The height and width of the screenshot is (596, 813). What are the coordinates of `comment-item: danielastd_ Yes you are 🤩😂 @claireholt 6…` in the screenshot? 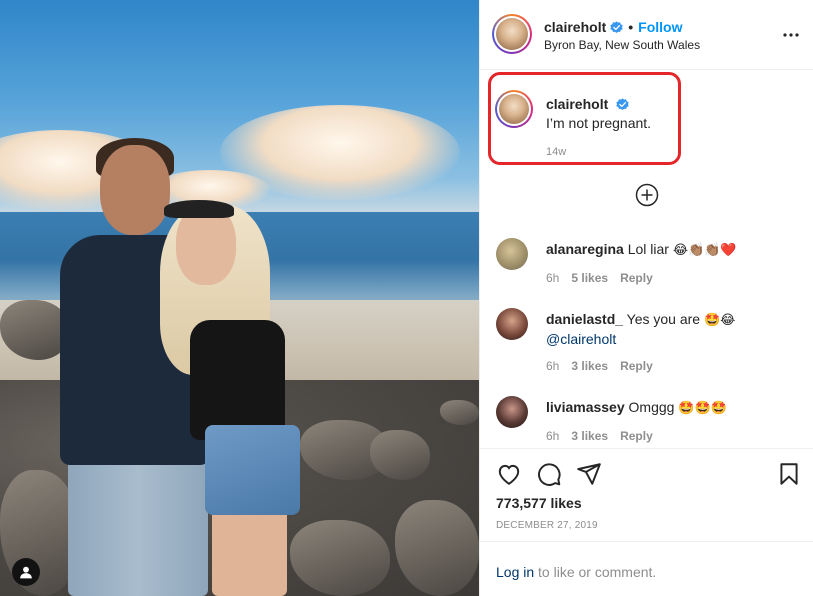 It's located at (651, 343).